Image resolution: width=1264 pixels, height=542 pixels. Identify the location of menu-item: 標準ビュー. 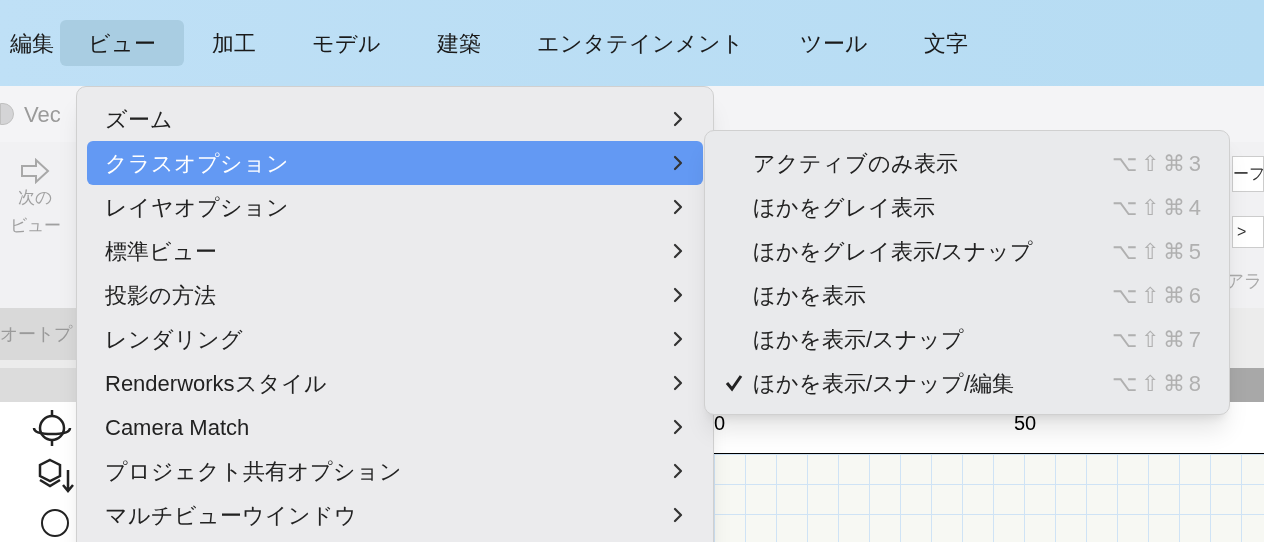
(395, 251).